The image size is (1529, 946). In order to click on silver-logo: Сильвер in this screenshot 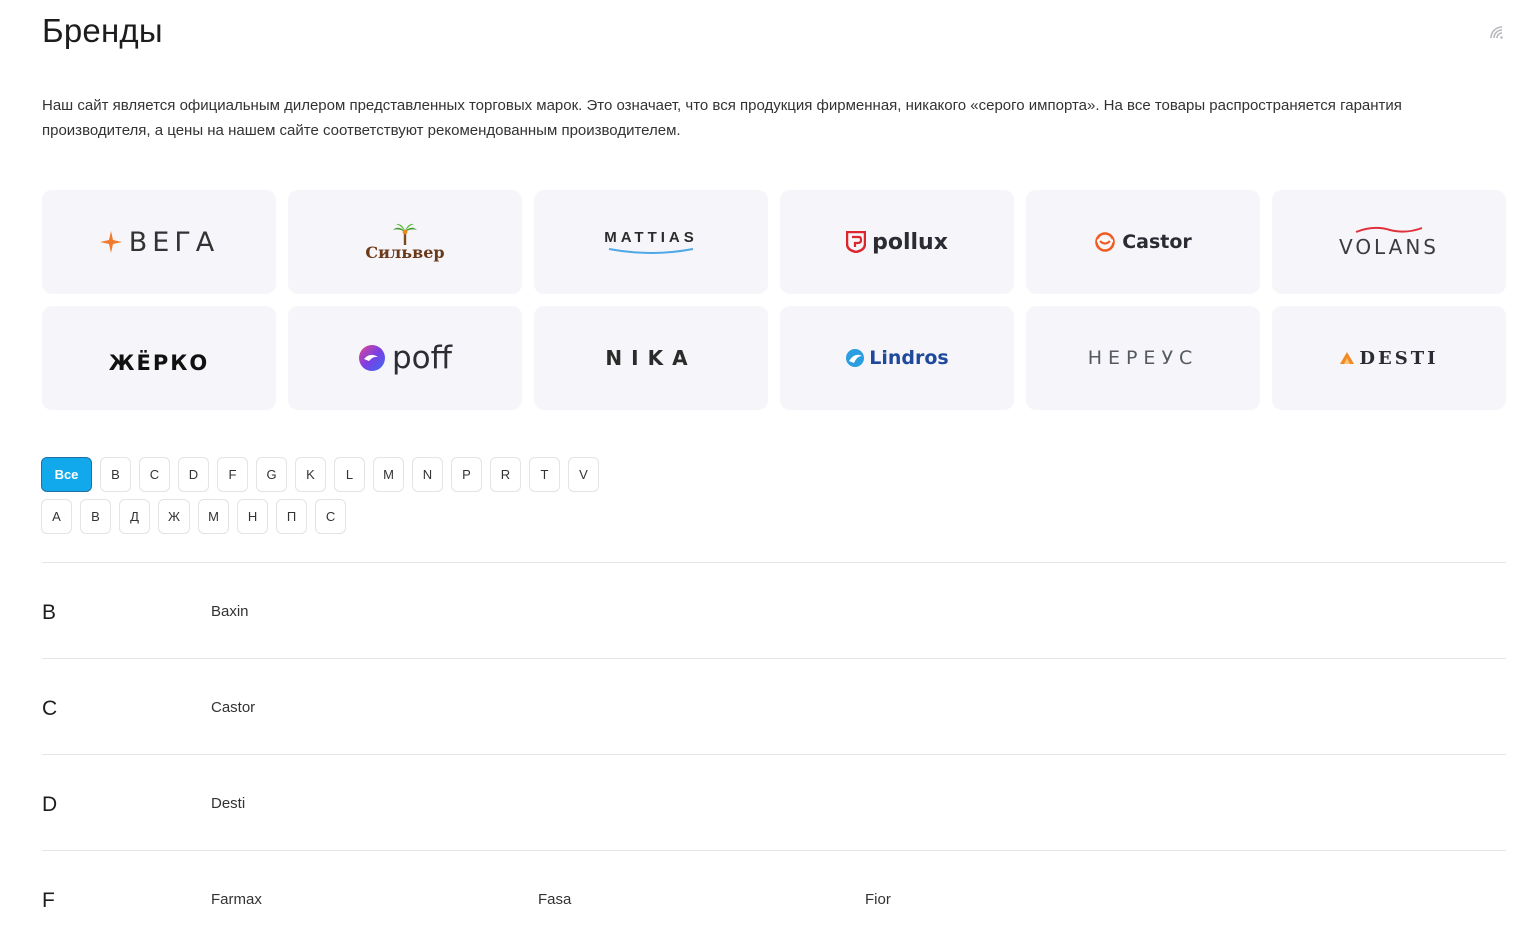, I will do `click(405, 242)`.